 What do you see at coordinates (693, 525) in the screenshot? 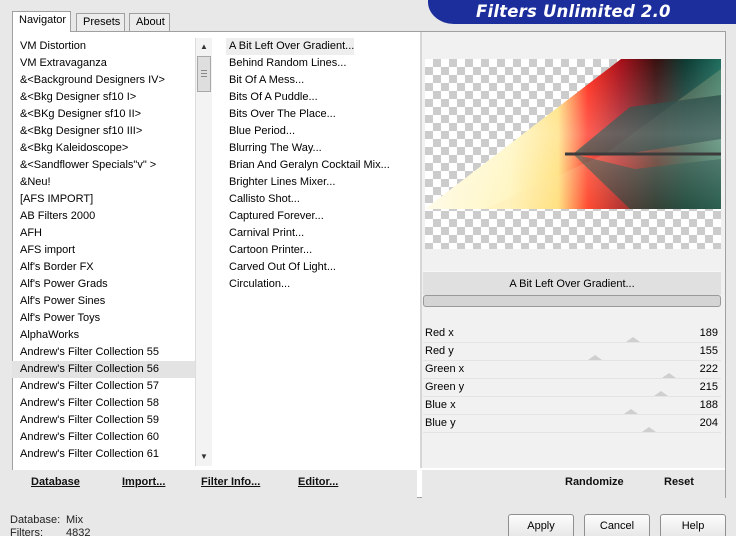
I see `help-button: Help` at bounding box center [693, 525].